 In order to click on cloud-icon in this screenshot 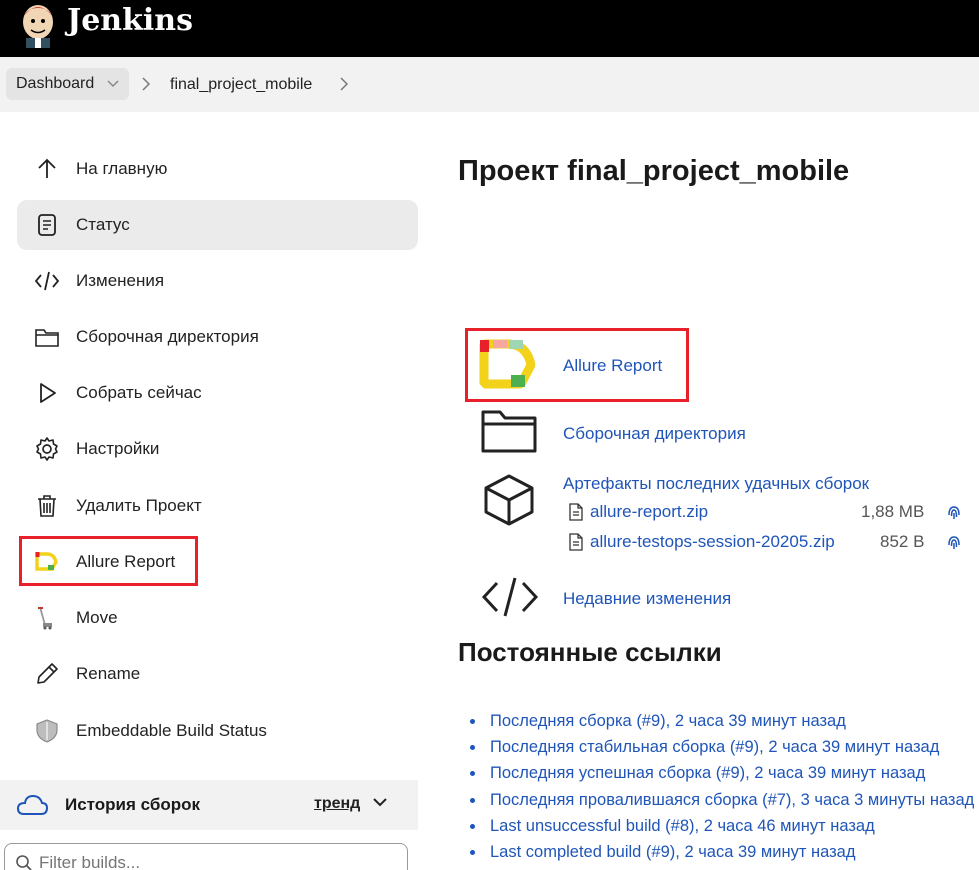, I will do `click(32, 804)`.